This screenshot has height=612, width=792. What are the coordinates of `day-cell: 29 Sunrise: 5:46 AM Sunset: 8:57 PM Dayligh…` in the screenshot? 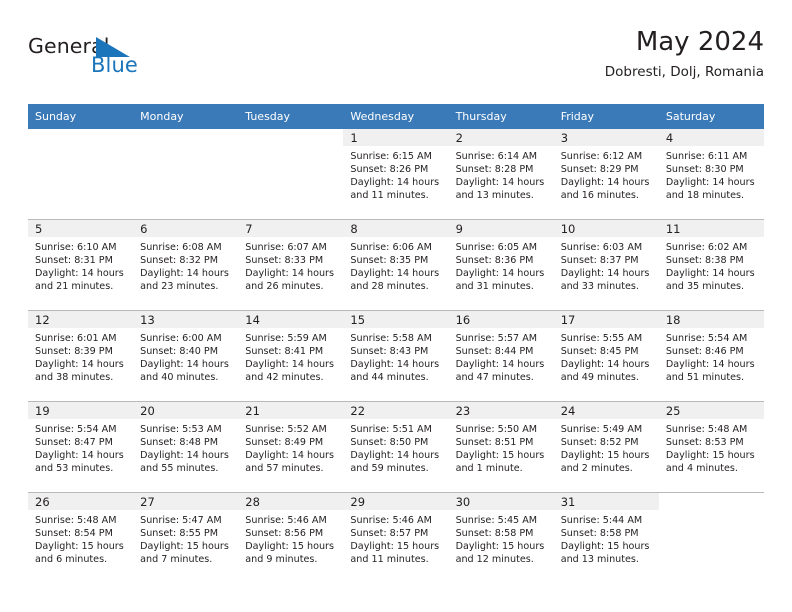 It's located at (396, 537).